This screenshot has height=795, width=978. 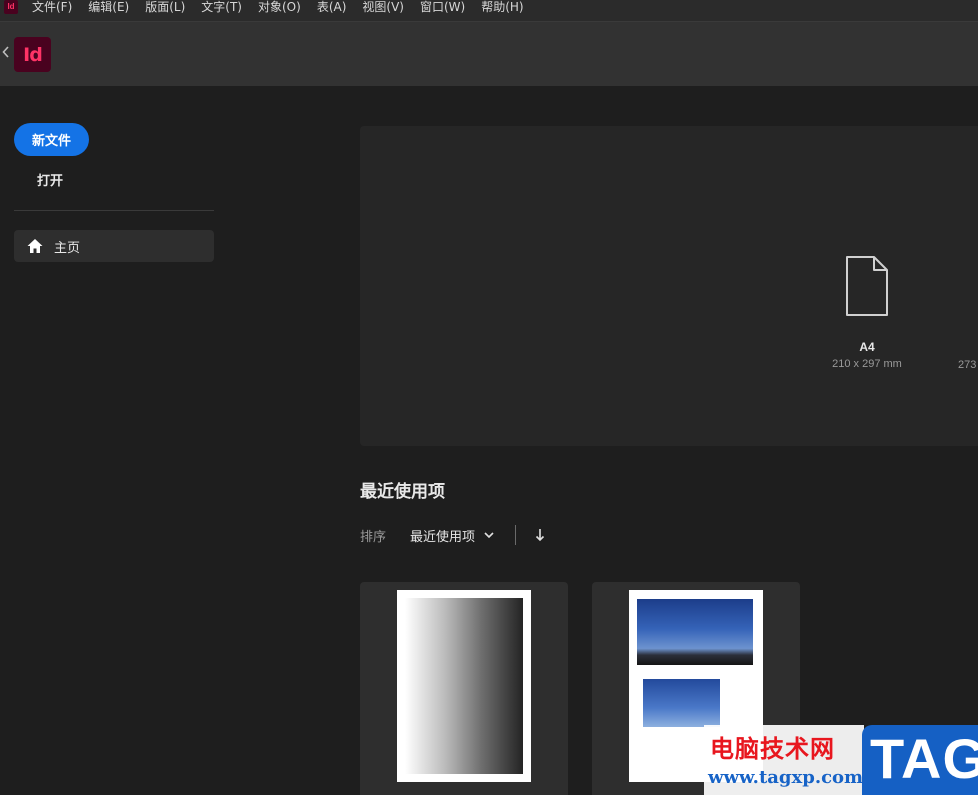 What do you see at coordinates (279, 7) in the screenshot?
I see `menu-object: 对象(O)` at bounding box center [279, 7].